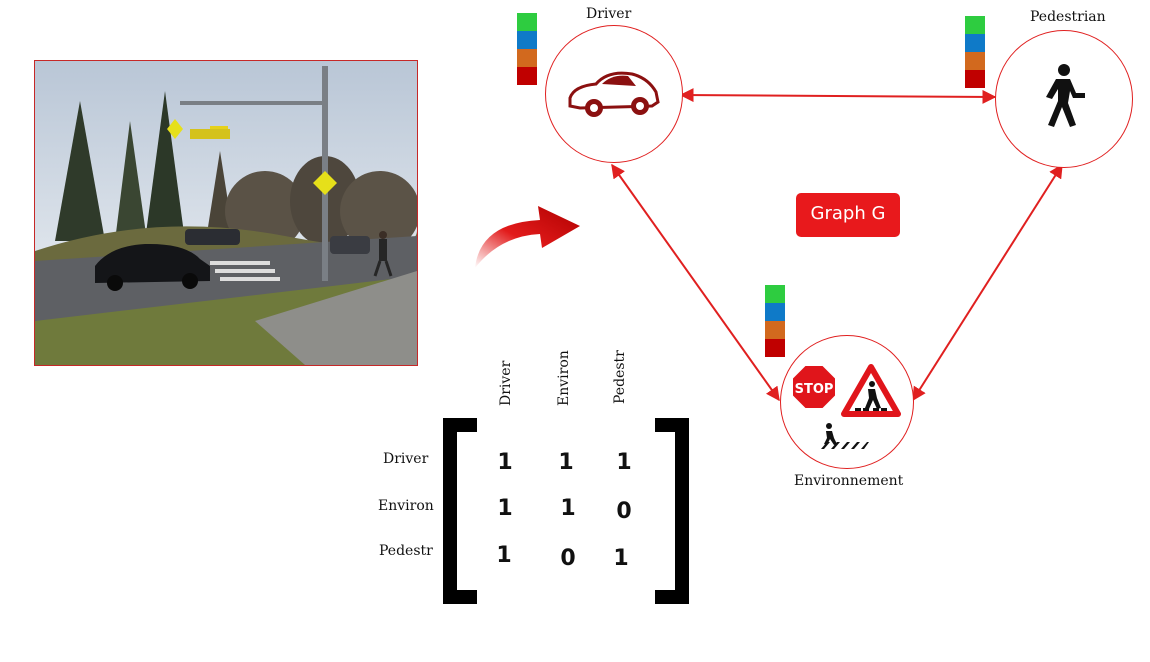 This screenshot has width=1150, height=662. Describe the element at coordinates (849, 481) in the screenshot. I see `environment-label: Environnement` at that location.